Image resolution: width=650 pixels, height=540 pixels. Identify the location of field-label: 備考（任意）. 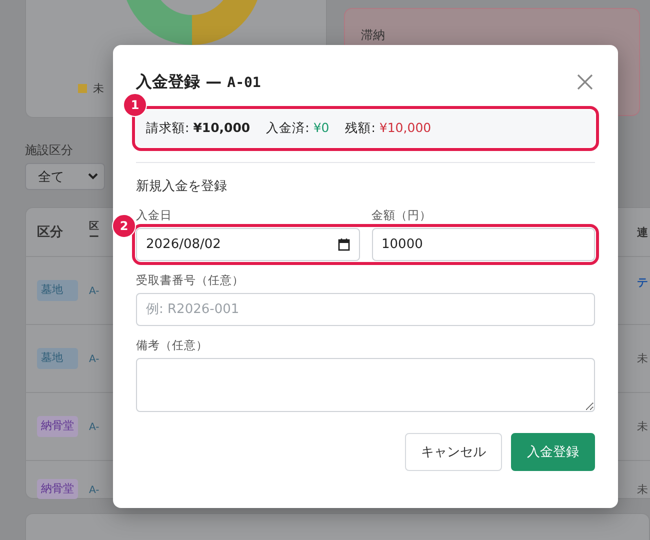
(172, 345).